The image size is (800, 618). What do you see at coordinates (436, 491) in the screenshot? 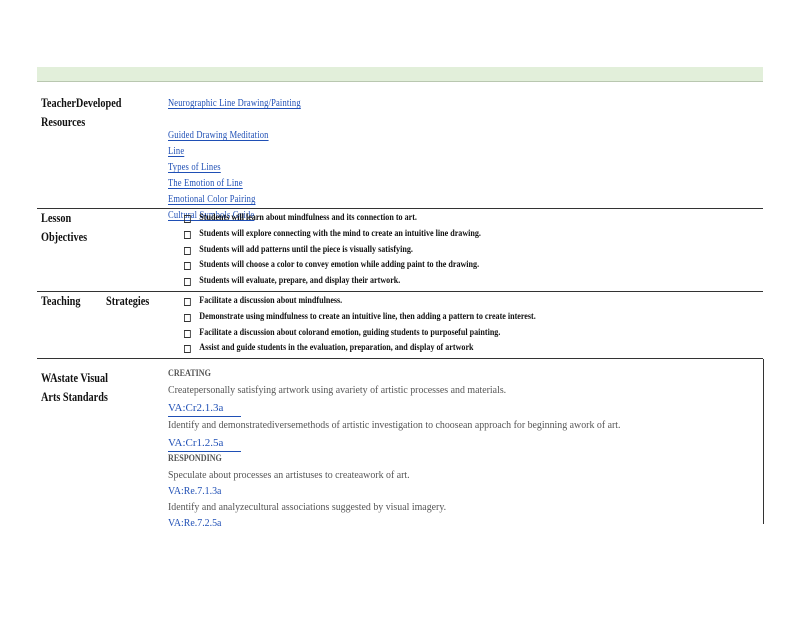
I see `standard-code-text: VA:Re.7.1.3a` at bounding box center [436, 491].